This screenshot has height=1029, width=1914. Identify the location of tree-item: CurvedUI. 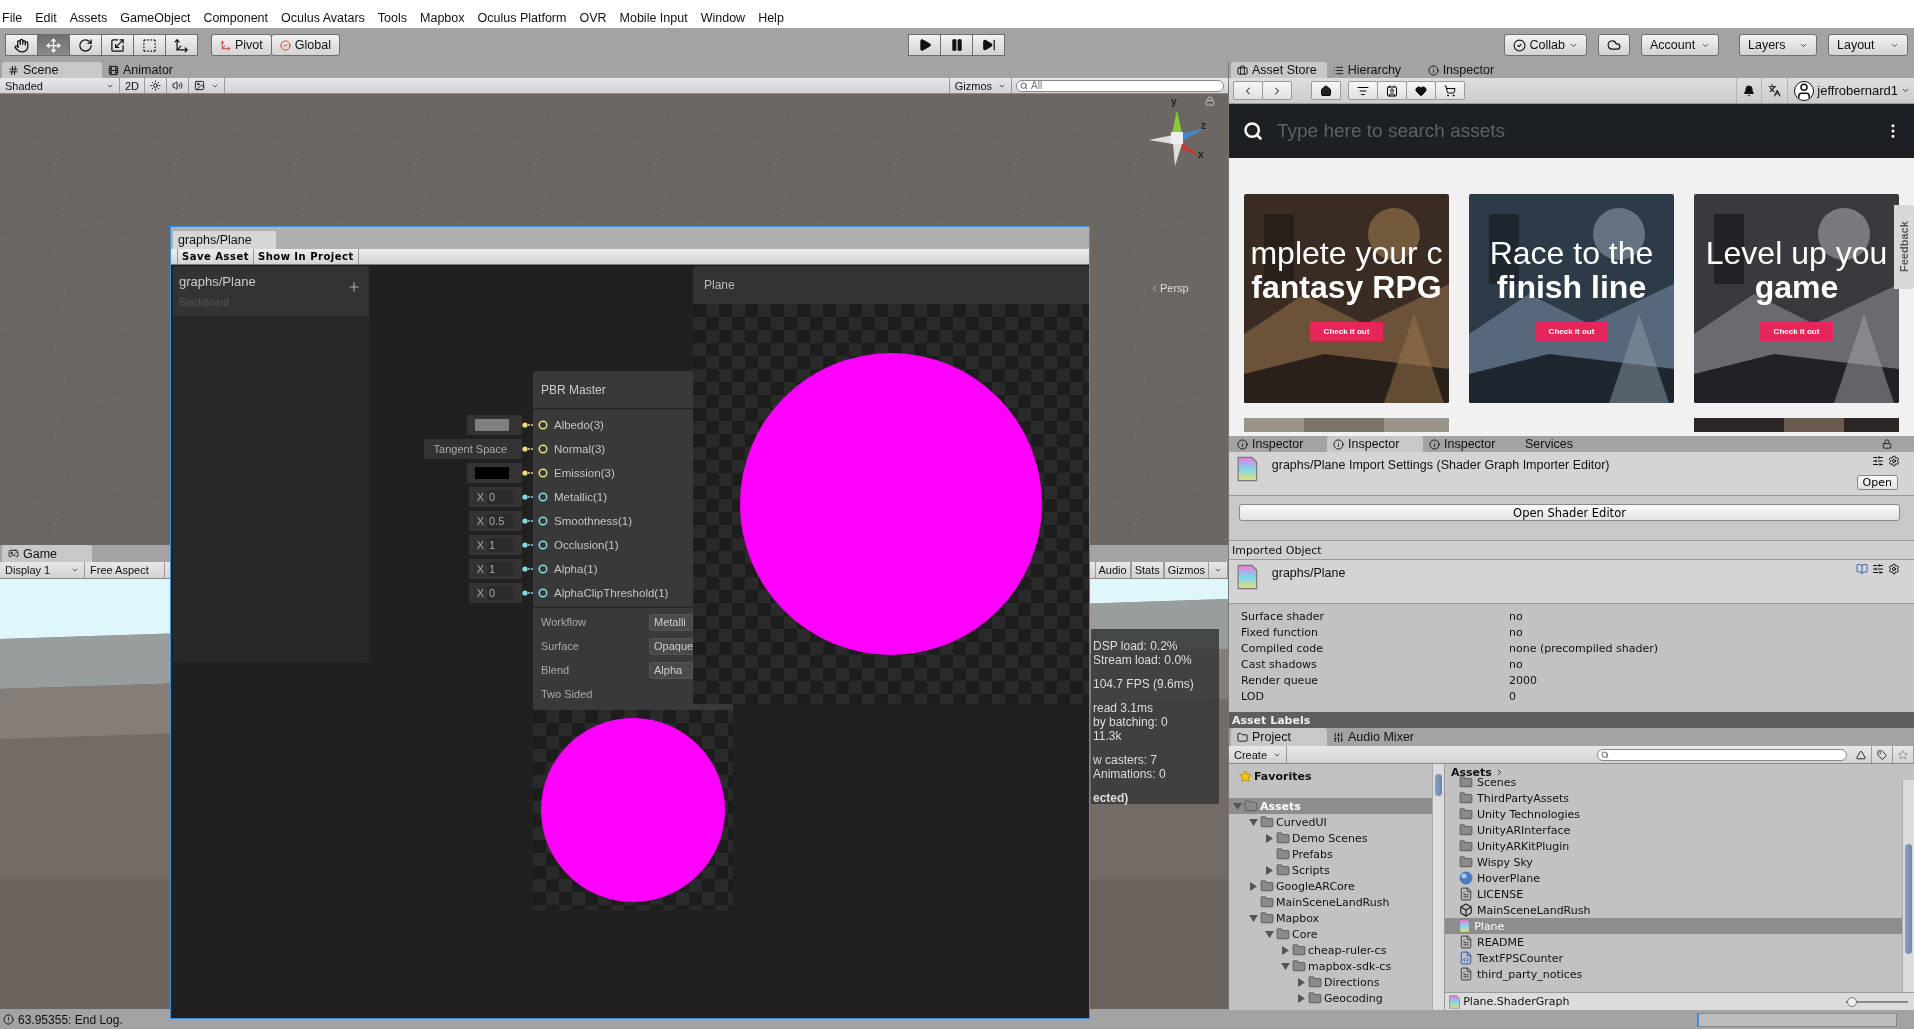
(1330, 822).